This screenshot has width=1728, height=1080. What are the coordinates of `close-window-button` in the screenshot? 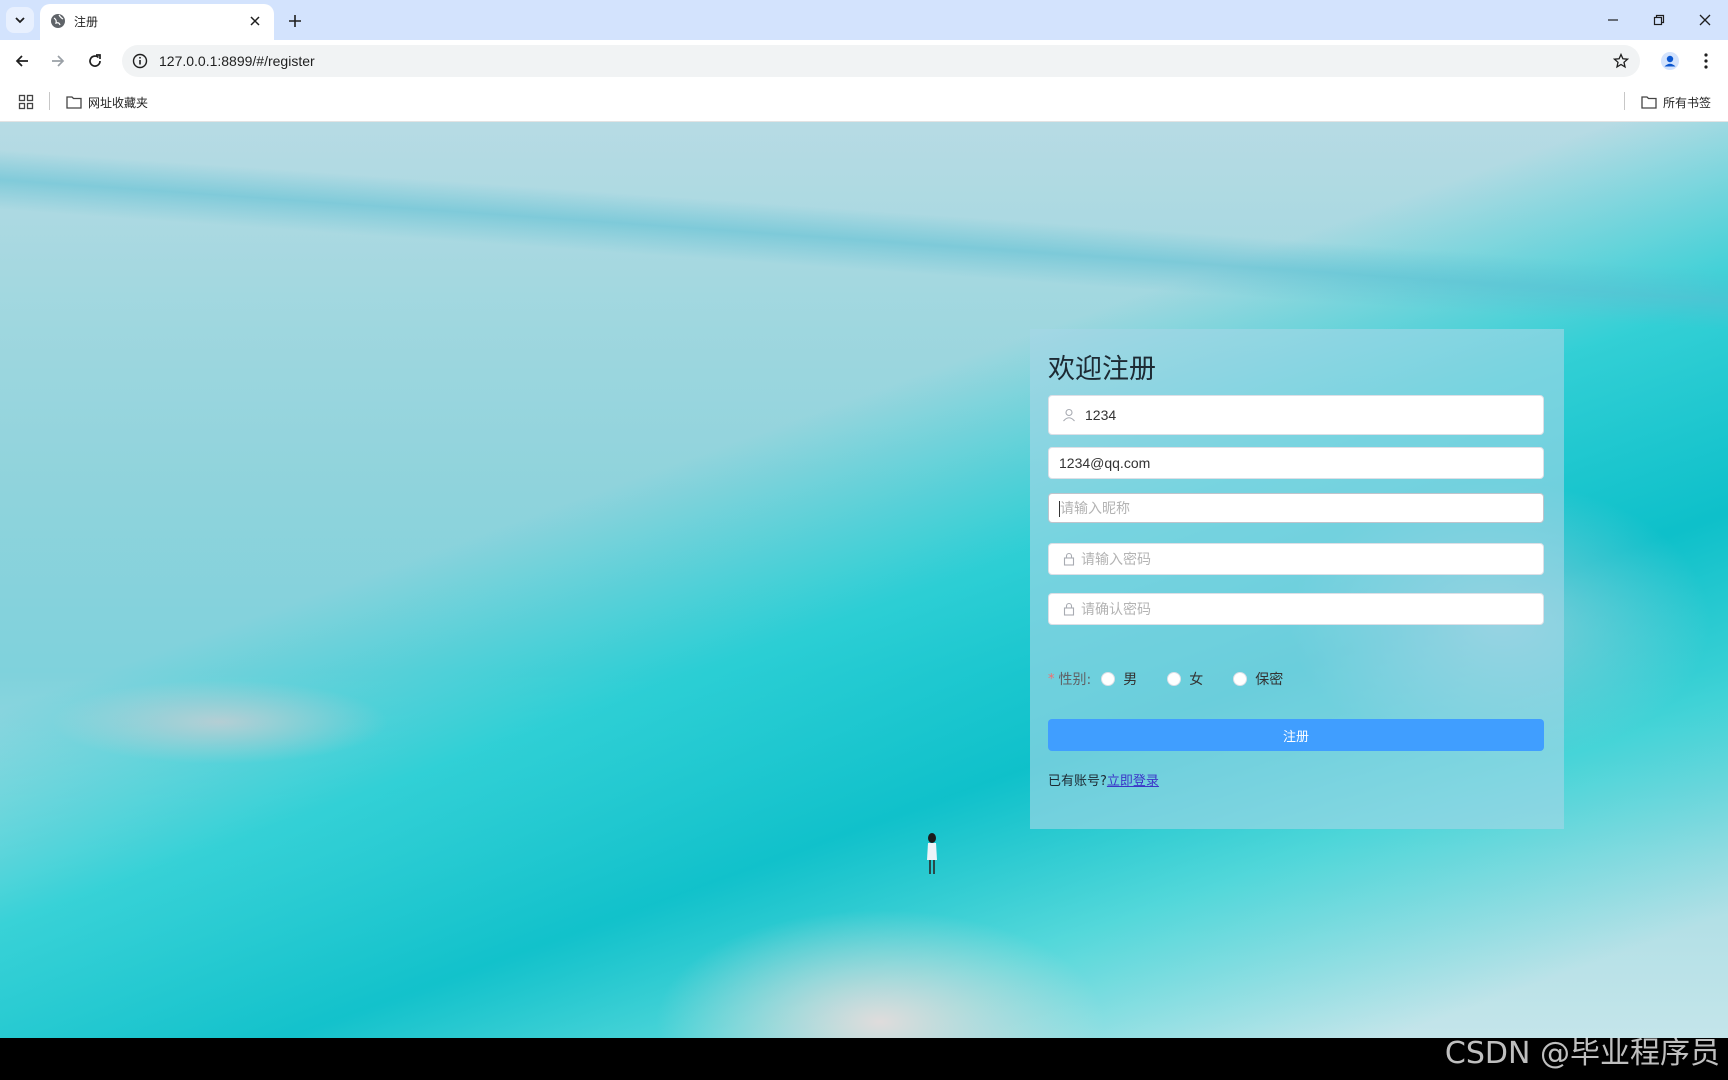 It's located at (1705, 20).